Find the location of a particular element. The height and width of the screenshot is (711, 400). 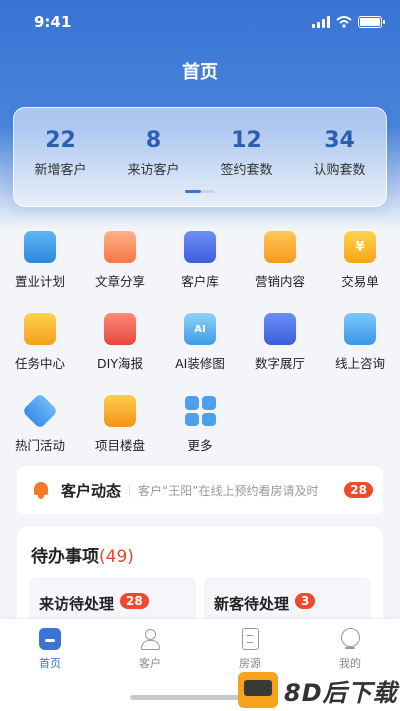

stat-subscribed-units: 34 认购套数 is located at coordinates (339, 153).